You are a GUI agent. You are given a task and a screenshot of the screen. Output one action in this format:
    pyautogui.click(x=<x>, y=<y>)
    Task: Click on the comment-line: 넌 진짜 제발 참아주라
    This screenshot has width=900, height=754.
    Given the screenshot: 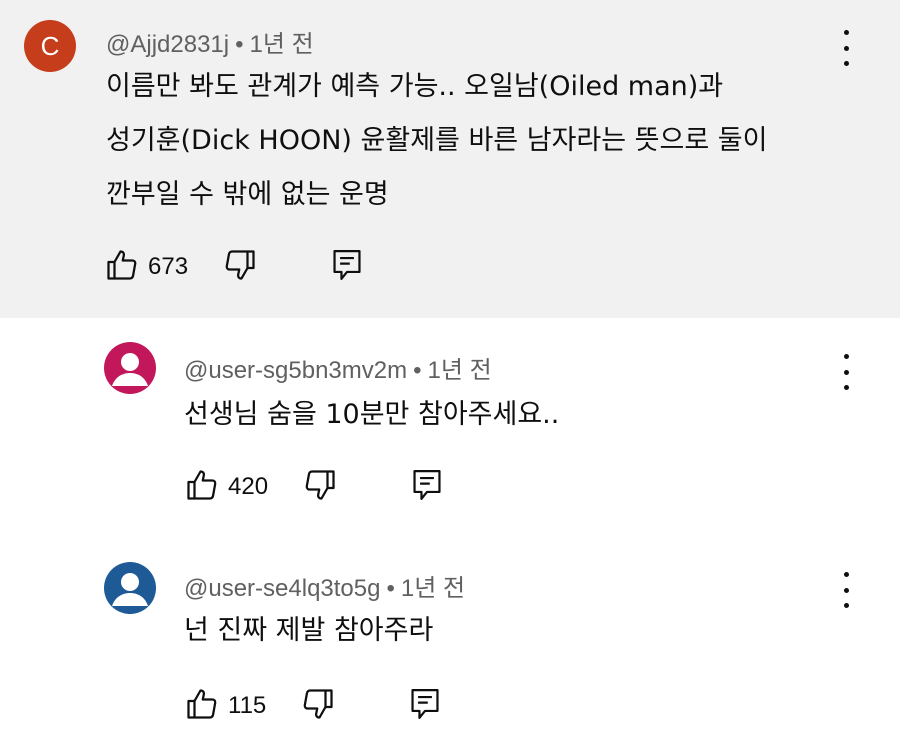 What is the action you would take?
    pyautogui.click(x=309, y=630)
    